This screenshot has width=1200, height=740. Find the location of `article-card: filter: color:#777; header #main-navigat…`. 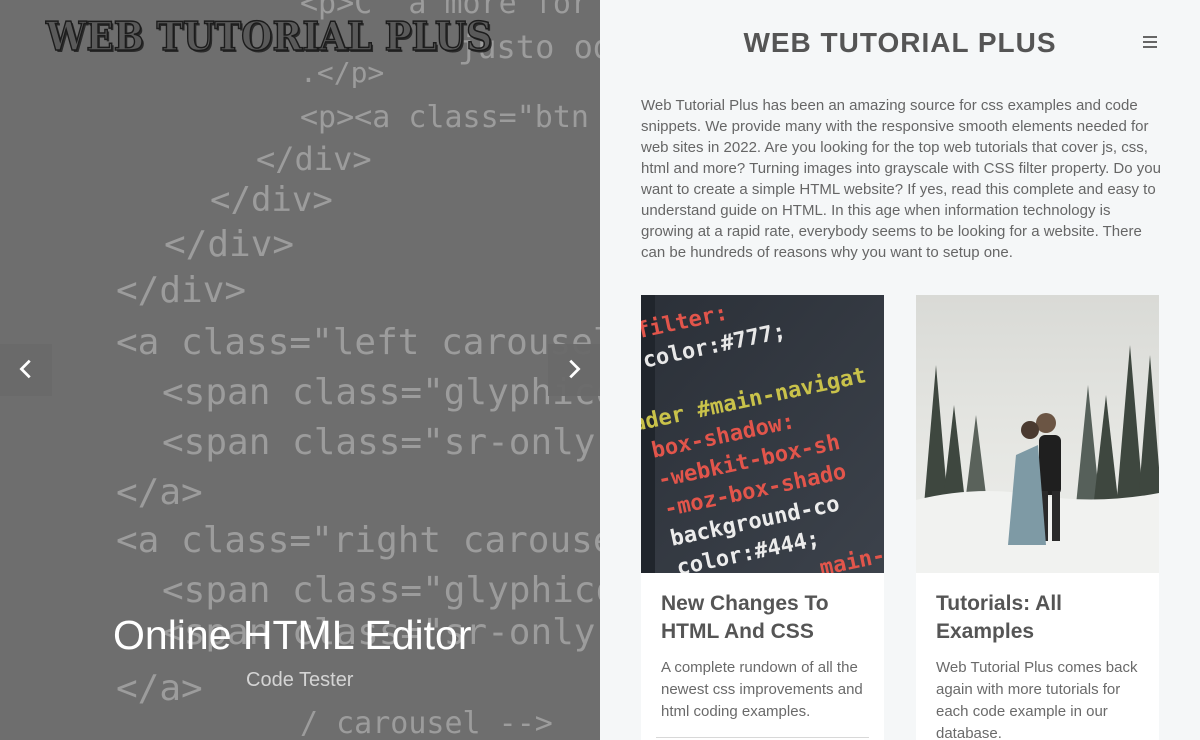

article-card: filter: color:#777; header #main-navigat… is located at coordinates (762, 517).